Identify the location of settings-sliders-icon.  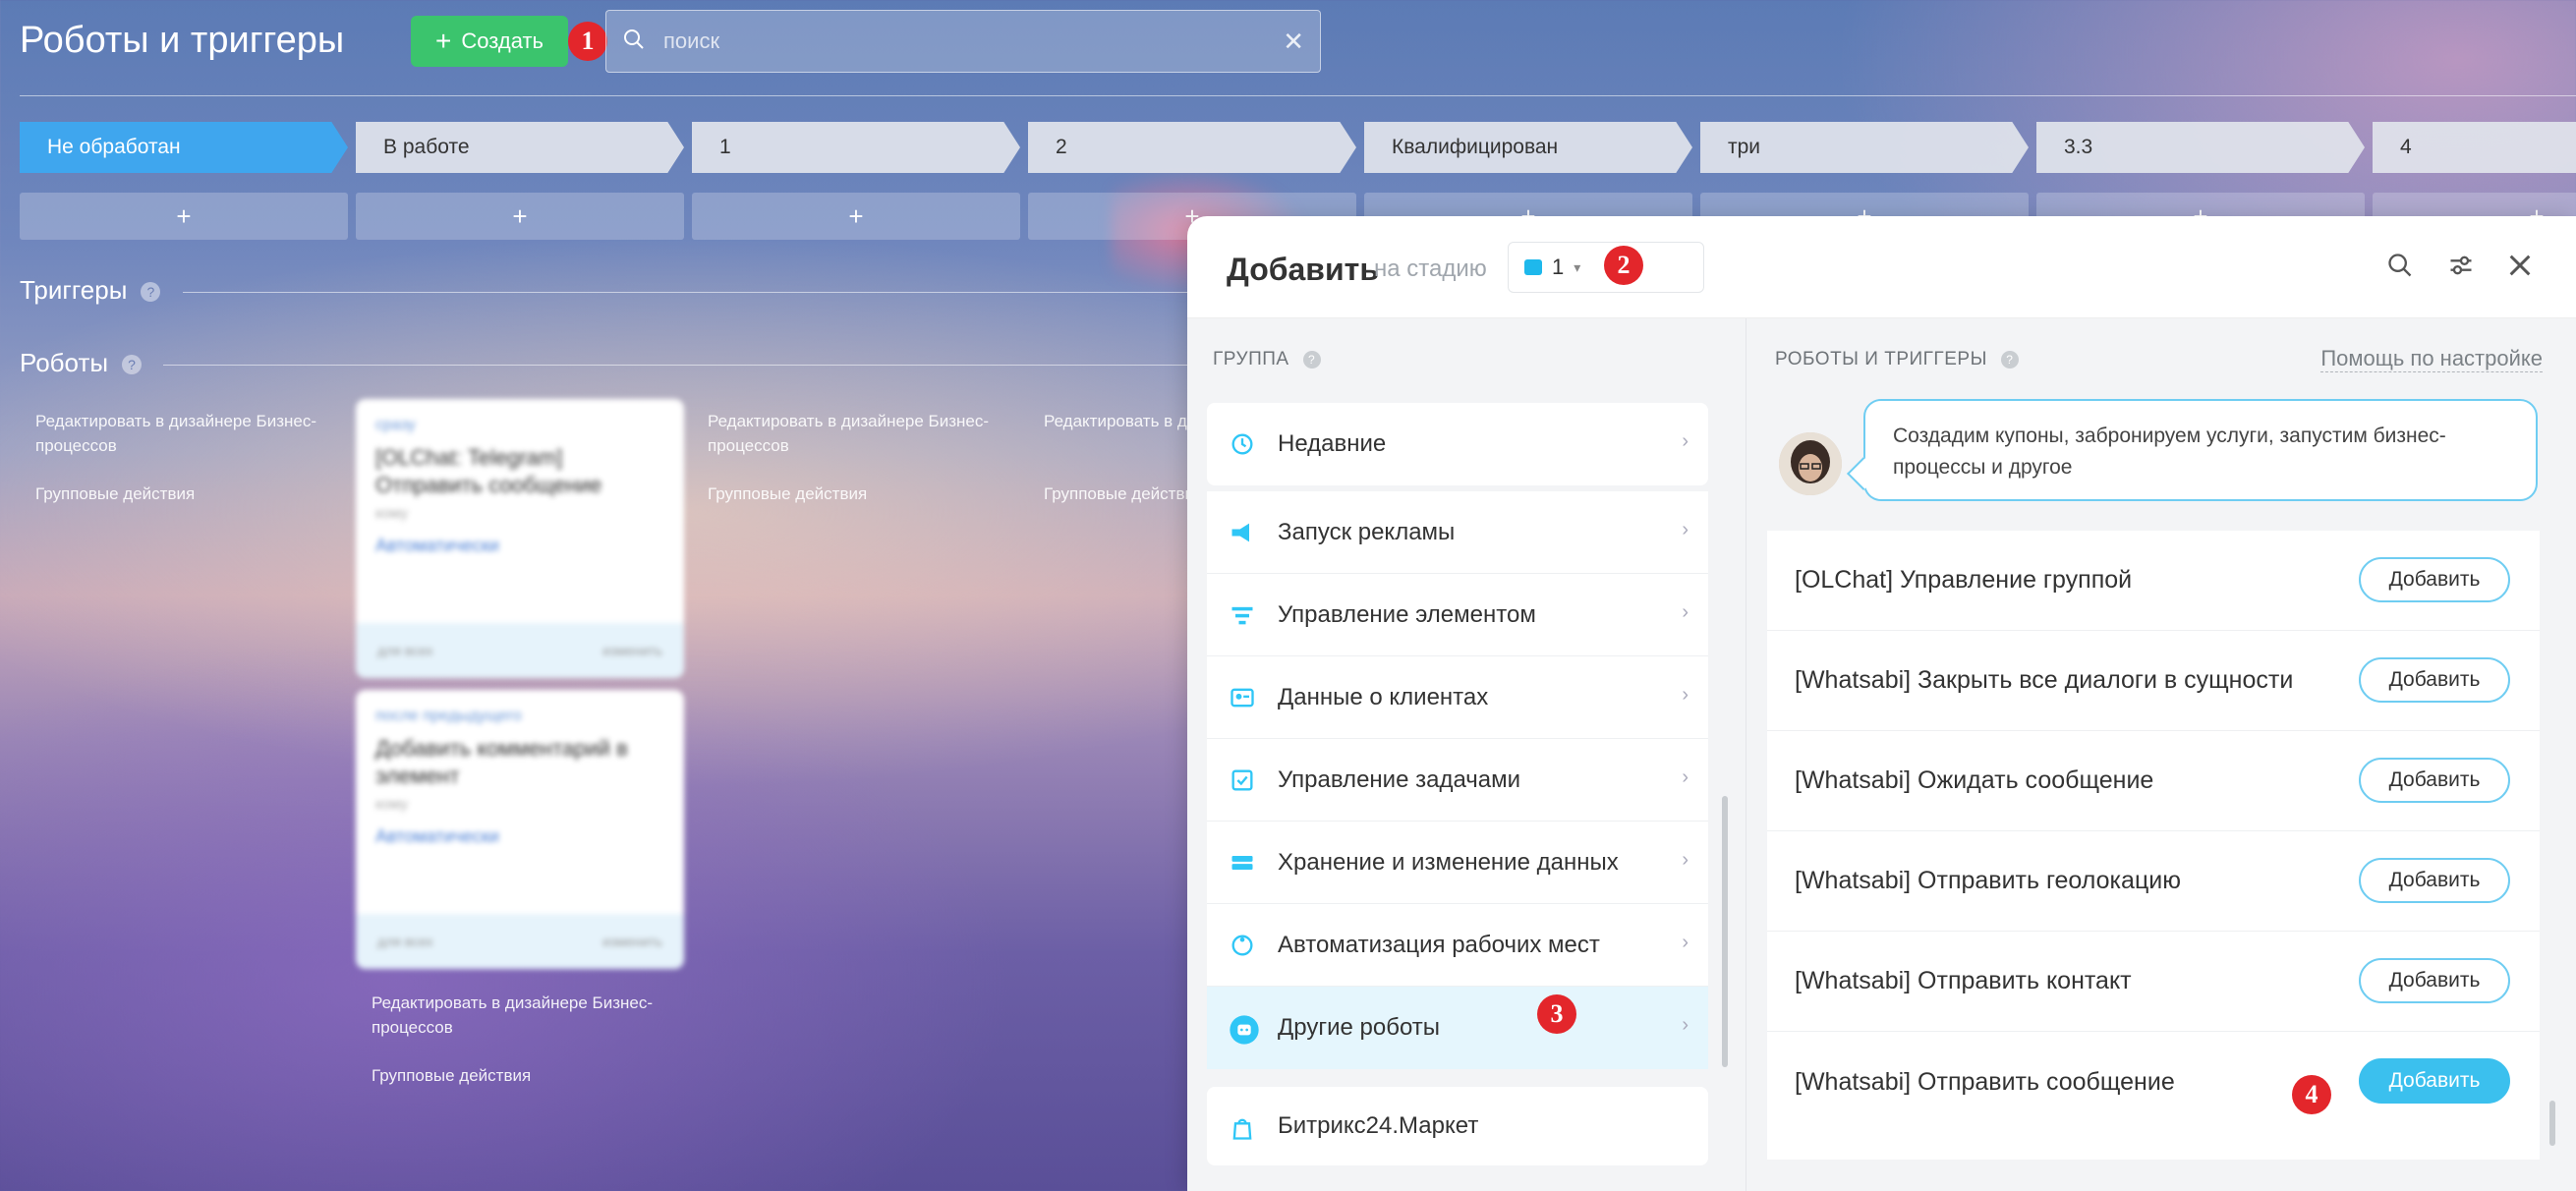
(2461, 266).